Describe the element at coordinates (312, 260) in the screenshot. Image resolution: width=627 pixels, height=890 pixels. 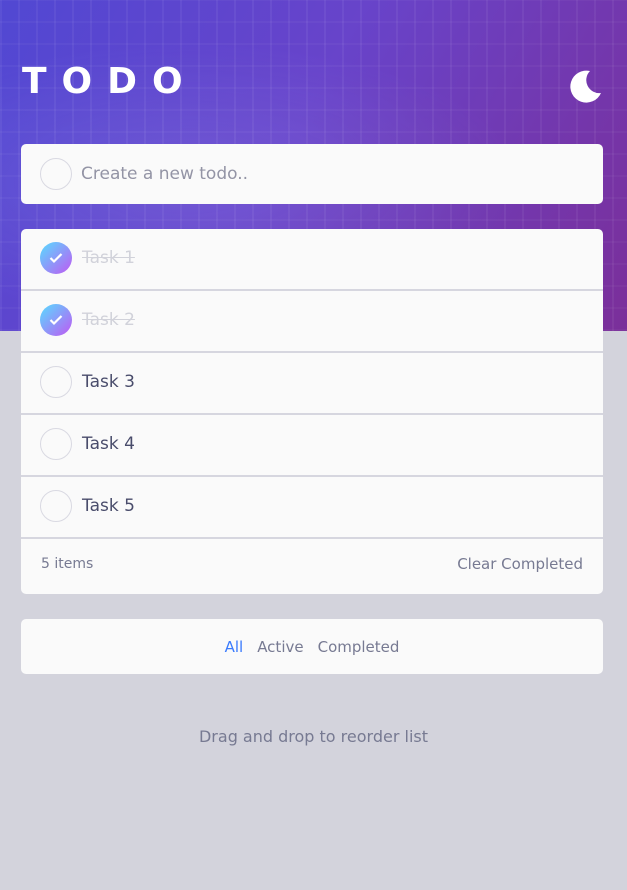
I see `todo-item: Task 1` at that location.